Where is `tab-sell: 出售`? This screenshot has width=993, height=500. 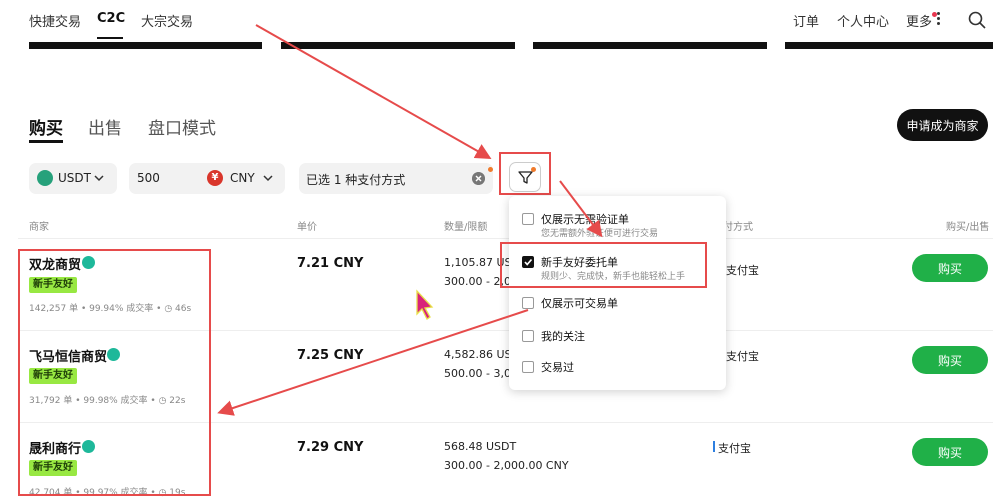 tab-sell: 出售 is located at coordinates (105, 126).